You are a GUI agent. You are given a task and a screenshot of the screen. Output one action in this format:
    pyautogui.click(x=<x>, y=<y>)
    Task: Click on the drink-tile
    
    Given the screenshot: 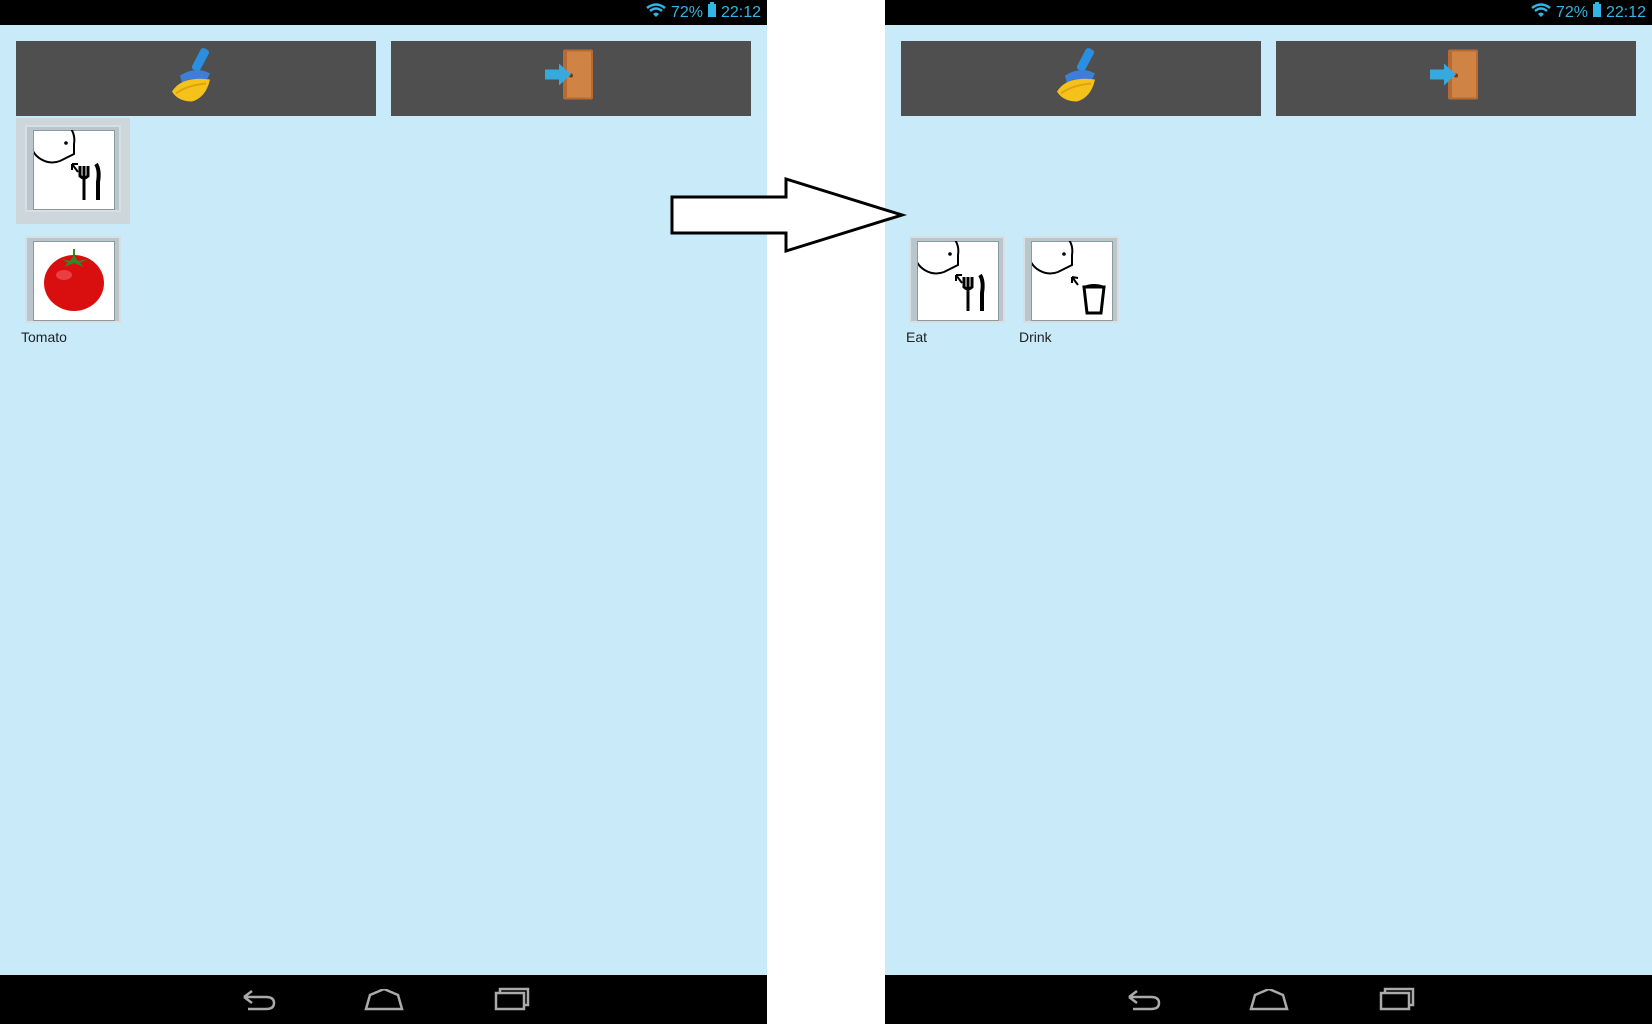 What is the action you would take?
    pyautogui.click(x=1071, y=279)
    